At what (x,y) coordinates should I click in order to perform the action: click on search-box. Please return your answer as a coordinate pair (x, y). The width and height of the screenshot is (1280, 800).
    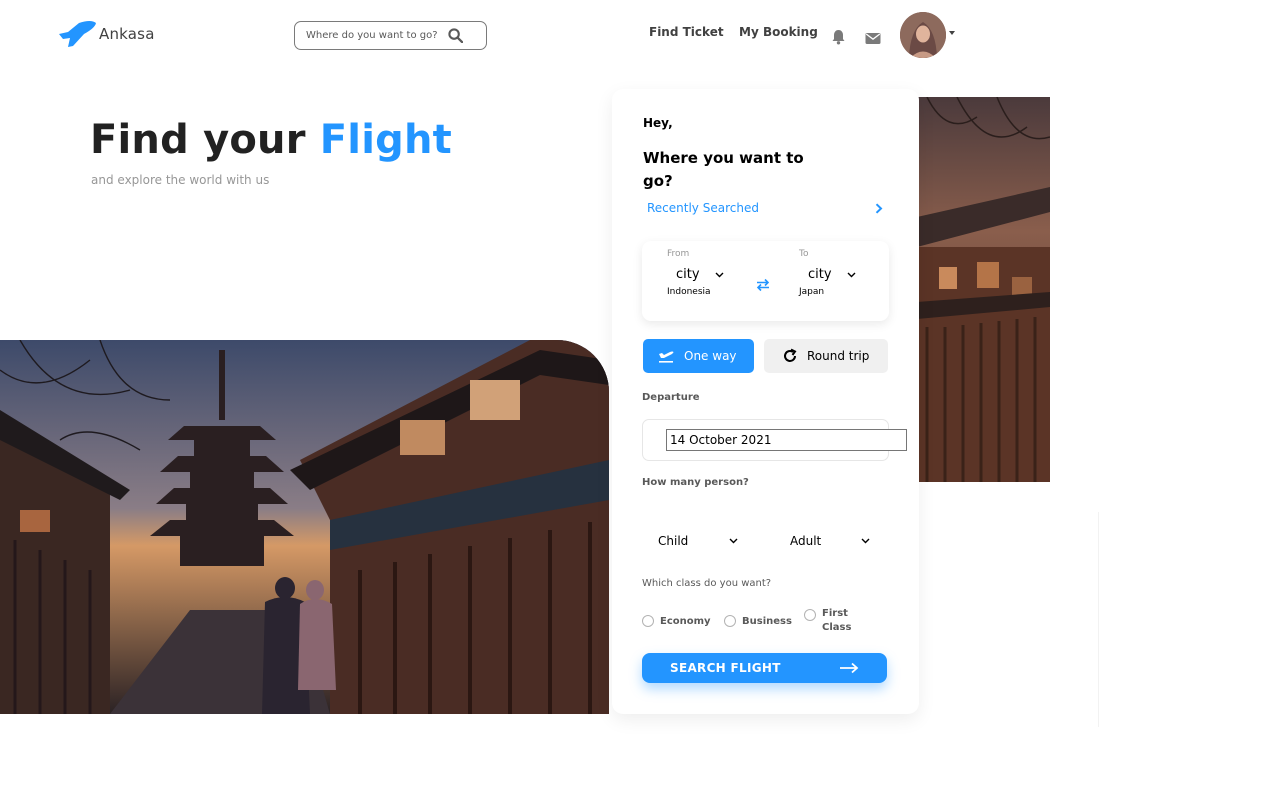
    Looking at the image, I should click on (390, 35).